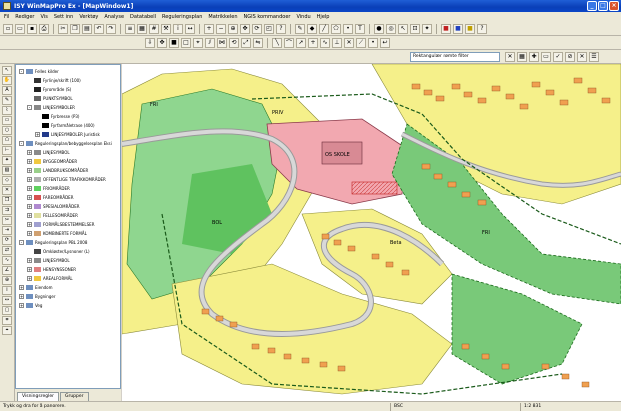 The width and height of the screenshot is (621, 411). What do you see at coordinates (7, 100) in the screenshot?
I see `pencil-icon: ✎` at bounding box center [7, 100].